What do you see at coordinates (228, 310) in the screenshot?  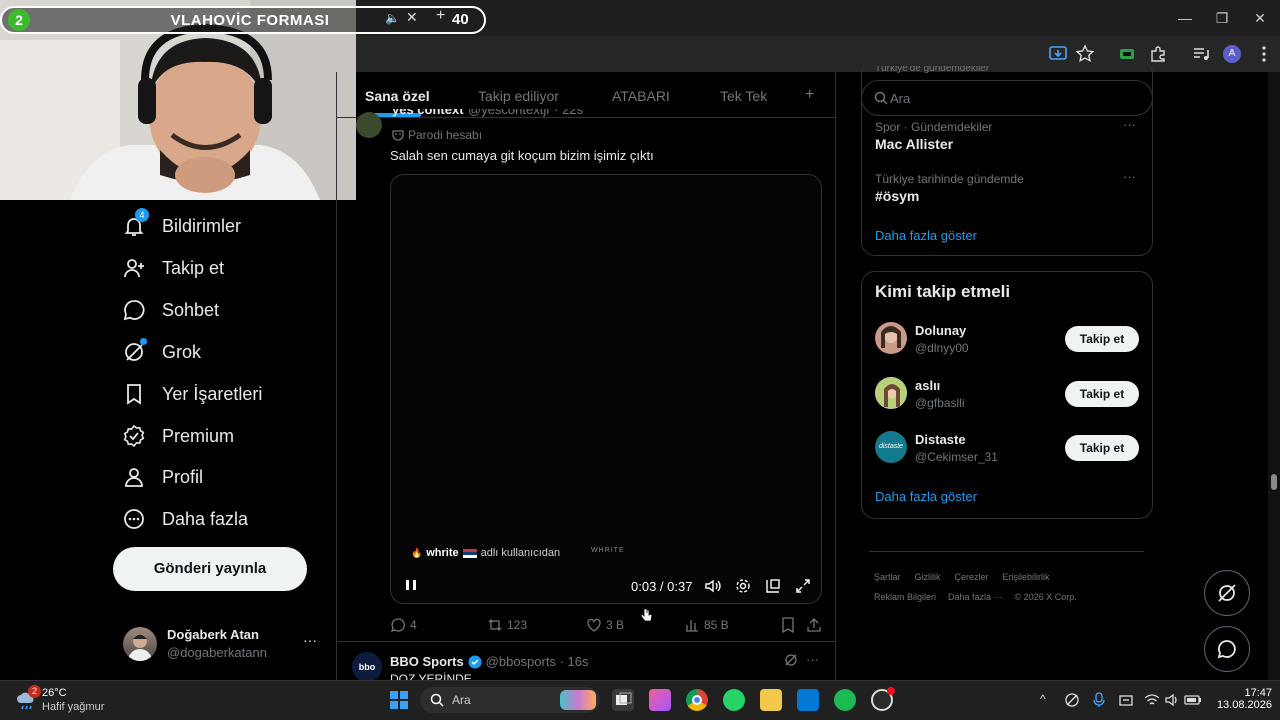 I see `nav-chat: Sohbet` at bounding box center [228, 310].